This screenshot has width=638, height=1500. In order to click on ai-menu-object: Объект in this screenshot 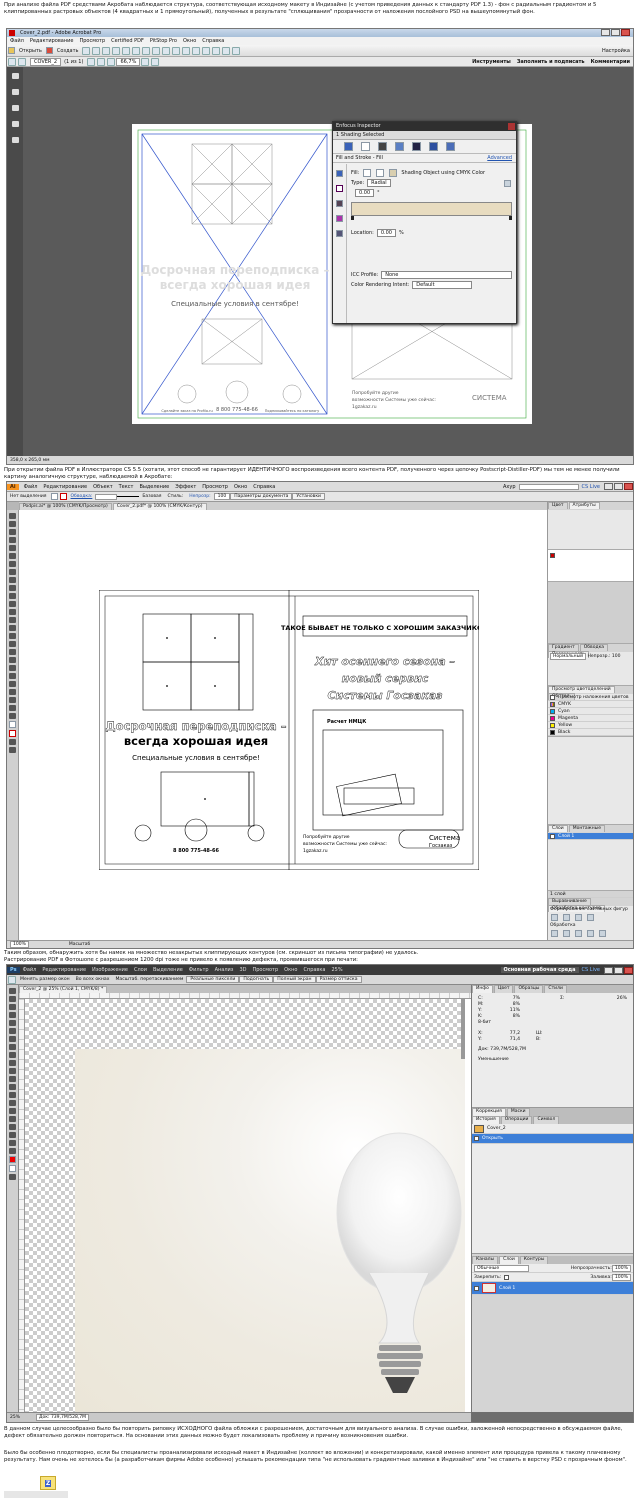, I will do `click(103, 487)`.